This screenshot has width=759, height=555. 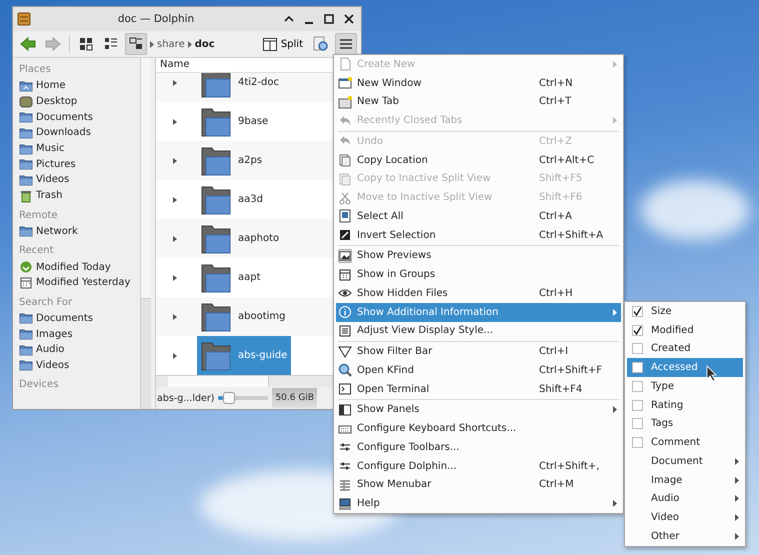 What do you see at coordinates (39, 215) in the screenshot?
I see `section-heading: Remote` at bounding box center [39, 215].